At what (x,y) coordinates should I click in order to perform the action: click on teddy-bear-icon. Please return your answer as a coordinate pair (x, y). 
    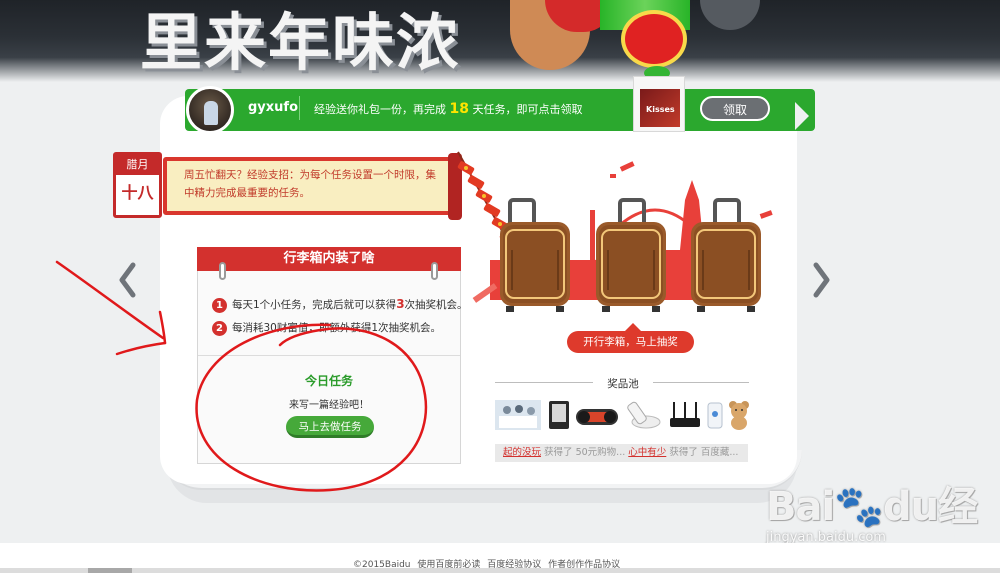
    Looking at the image, I should click on (739, 416).